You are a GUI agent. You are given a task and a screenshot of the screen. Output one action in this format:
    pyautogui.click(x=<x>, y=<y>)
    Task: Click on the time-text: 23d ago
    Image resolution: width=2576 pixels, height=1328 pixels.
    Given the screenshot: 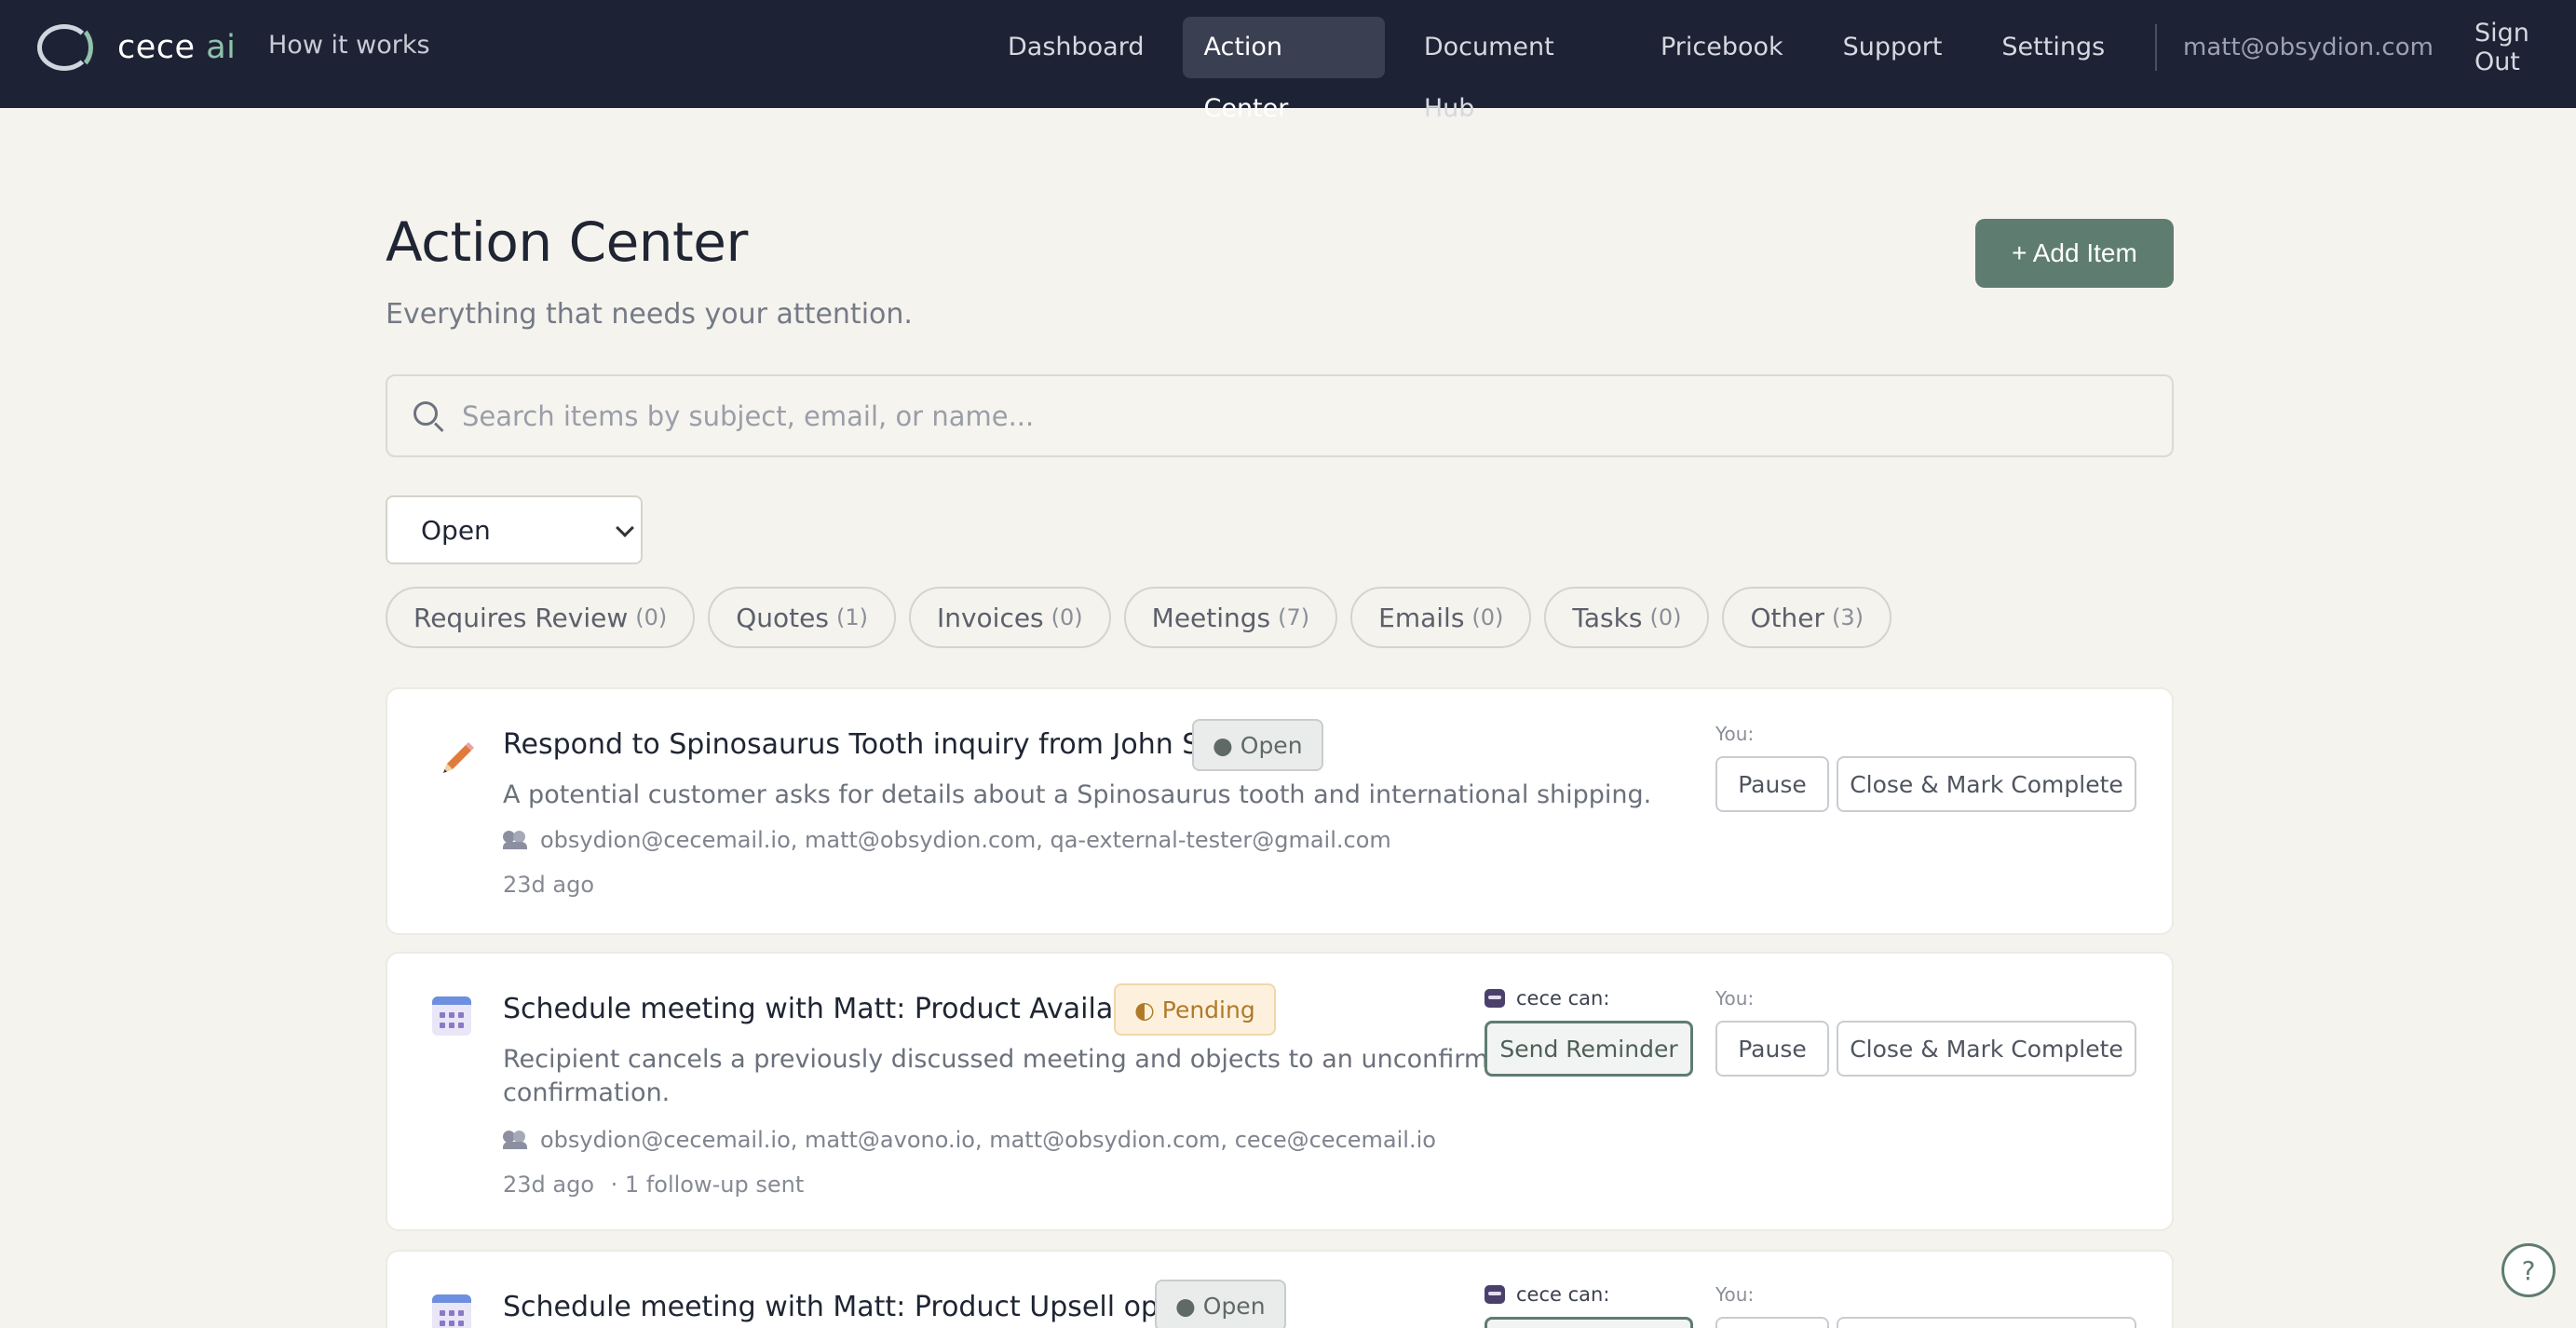 What is the action you would take?
    pyautogui.click(x=549, y=1185)
    